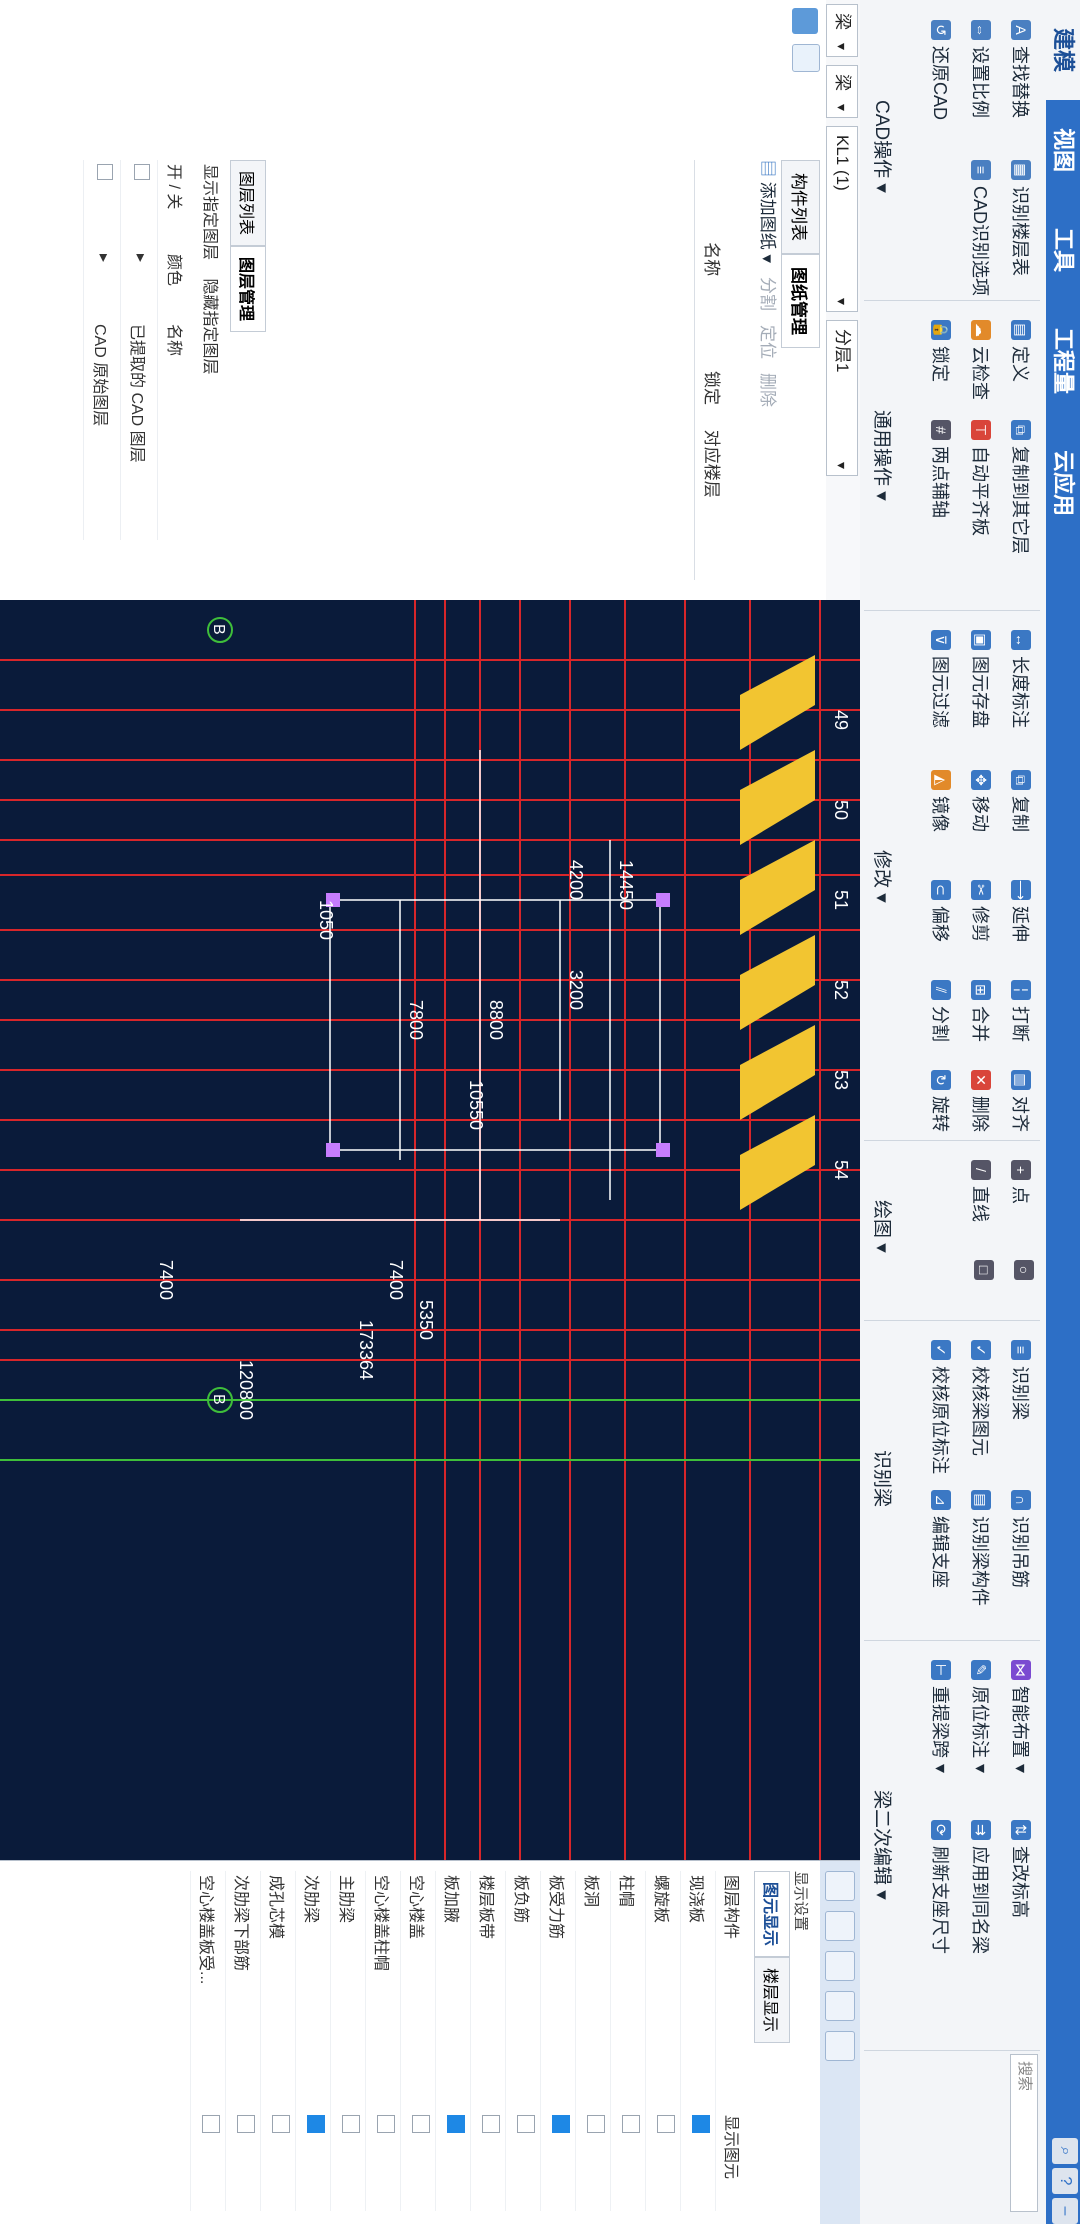 Image resolution: width=1080 pixels, height=2224 pixels. I want to click on trim-button: ✂ 修剪, so click(981, 911).